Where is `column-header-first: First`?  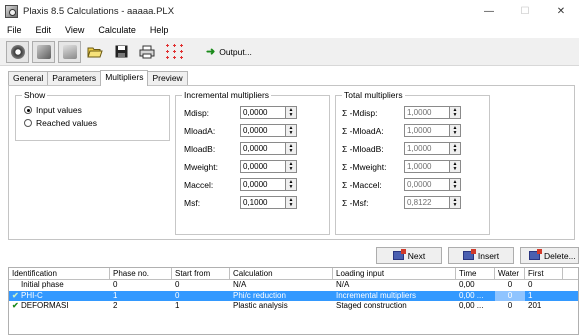
column-header-first: First is located at coordinates (544, 273).